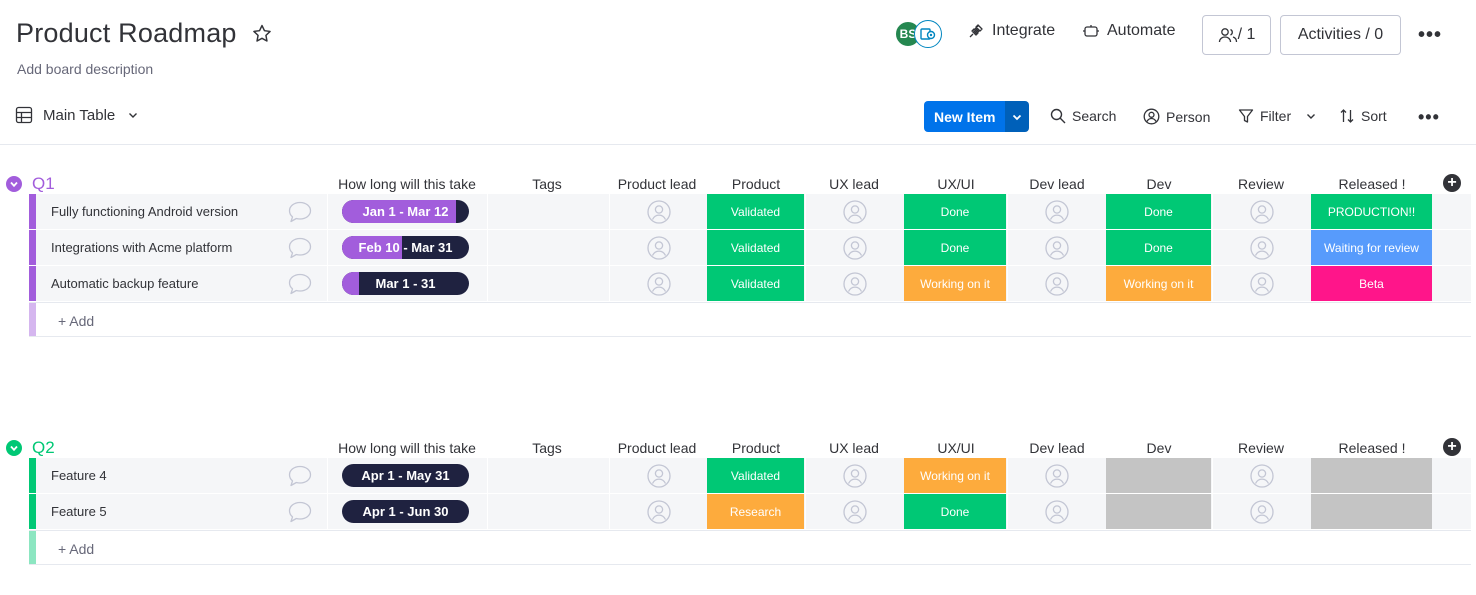  I want to click on released-status: PRODUCTION!!, so click(1371, 211).